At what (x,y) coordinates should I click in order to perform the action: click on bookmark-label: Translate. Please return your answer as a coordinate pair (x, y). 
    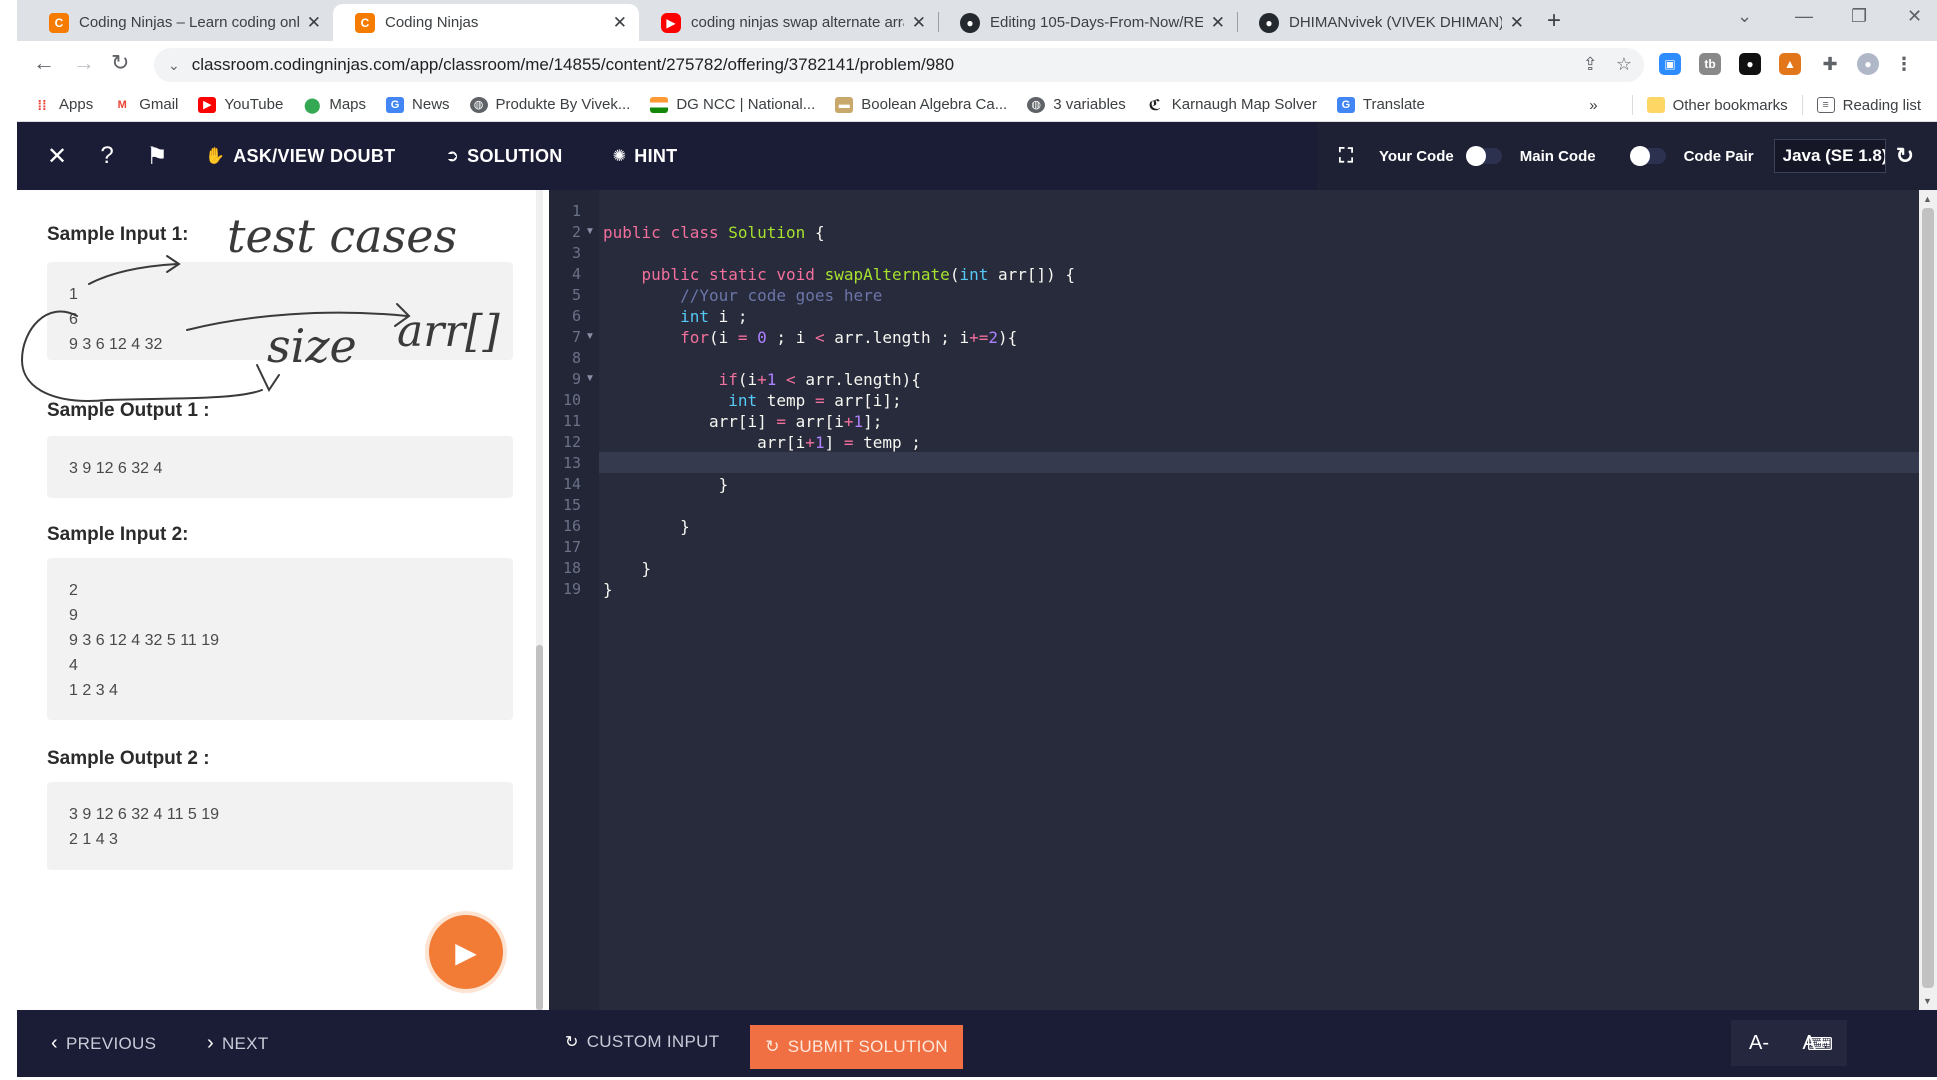
    Looking at the image, I should click on (1393, 104).